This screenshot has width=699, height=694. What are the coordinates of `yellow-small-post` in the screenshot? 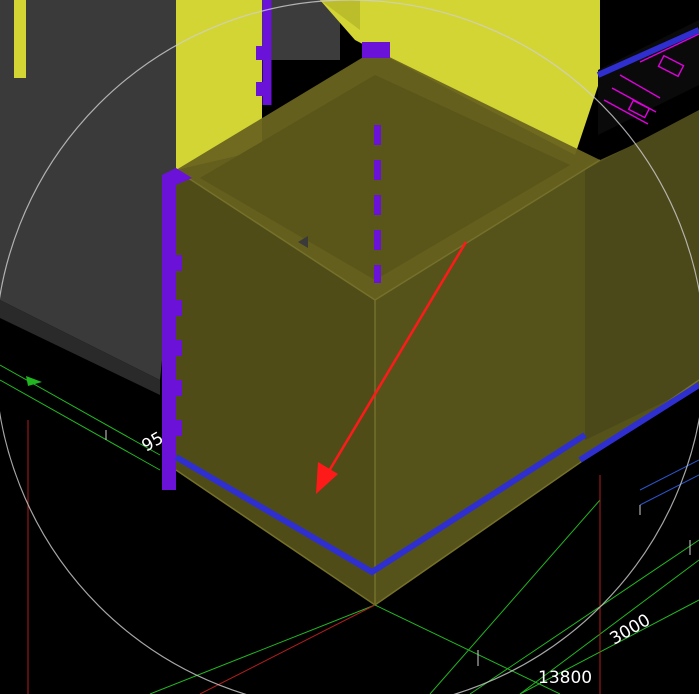 It's located at (20, 39).